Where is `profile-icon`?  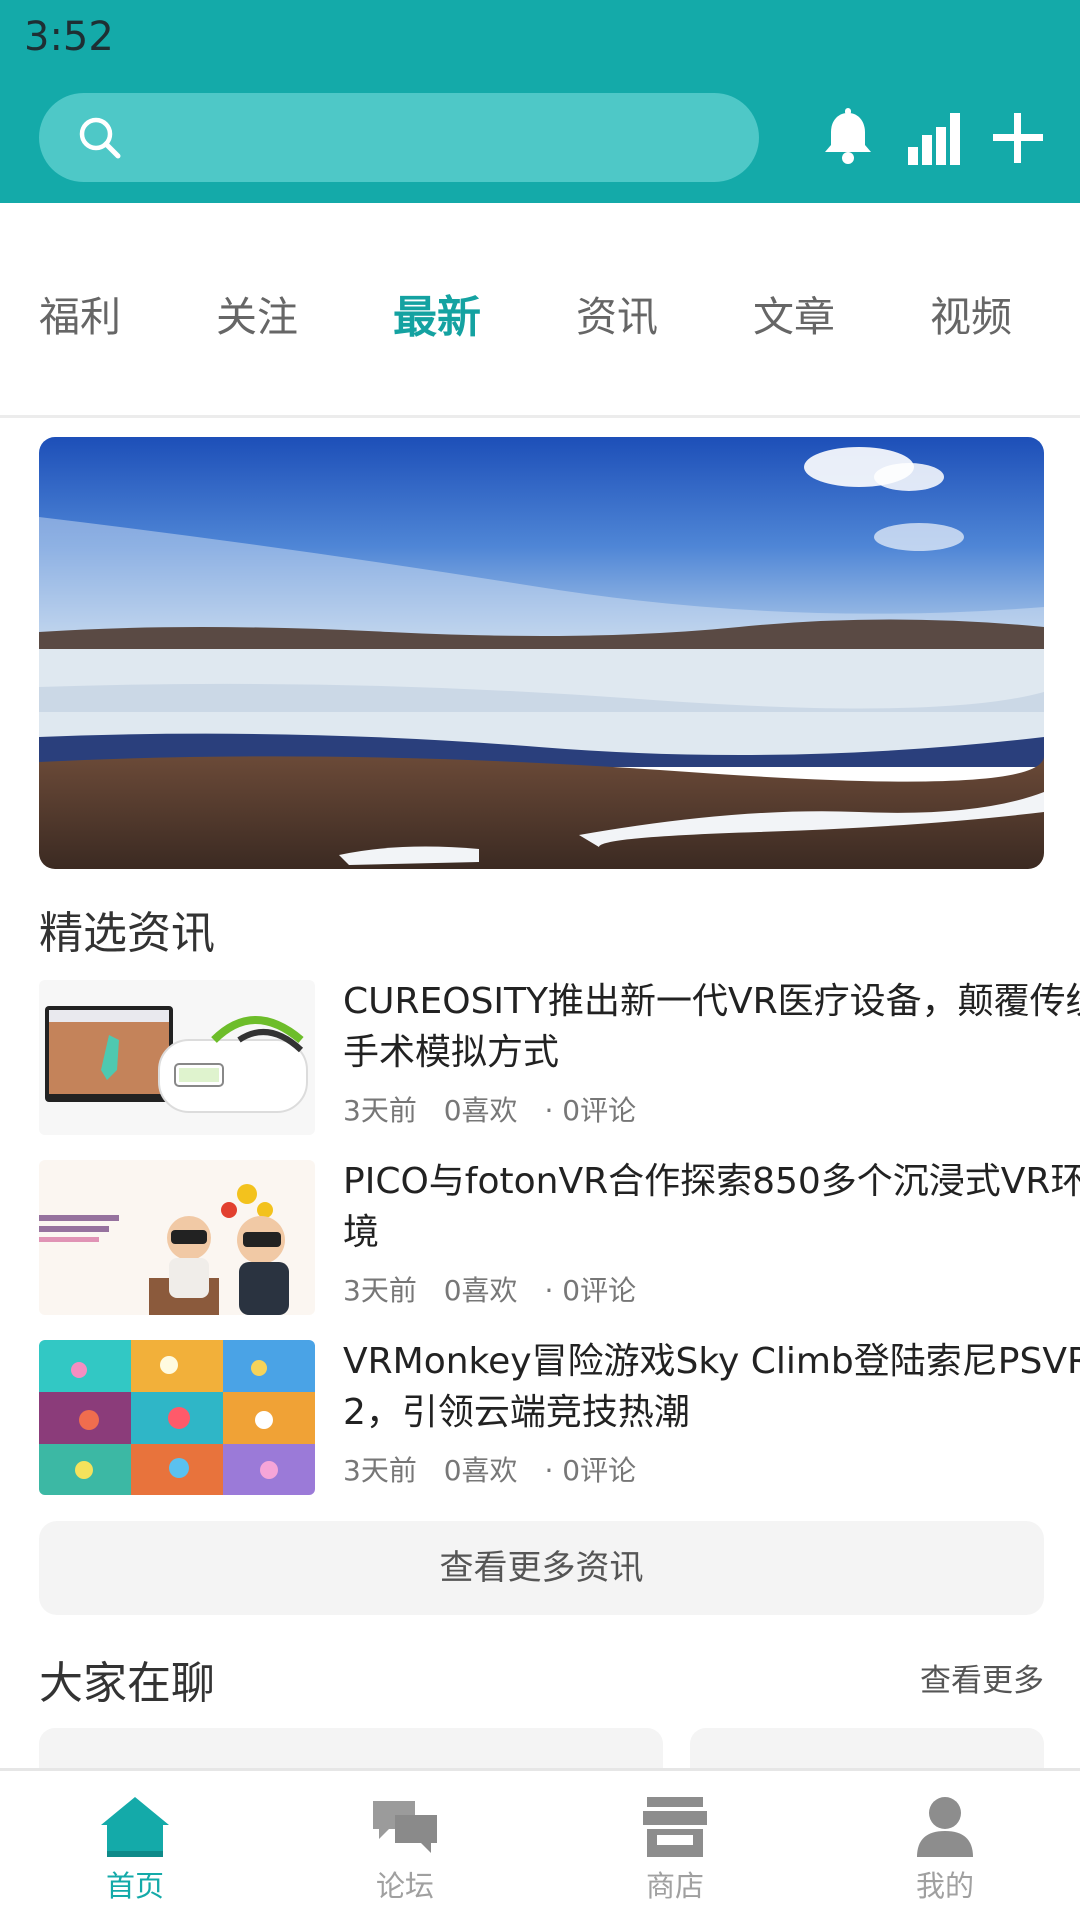
profile-icon is located at coordinates (945, 1827).